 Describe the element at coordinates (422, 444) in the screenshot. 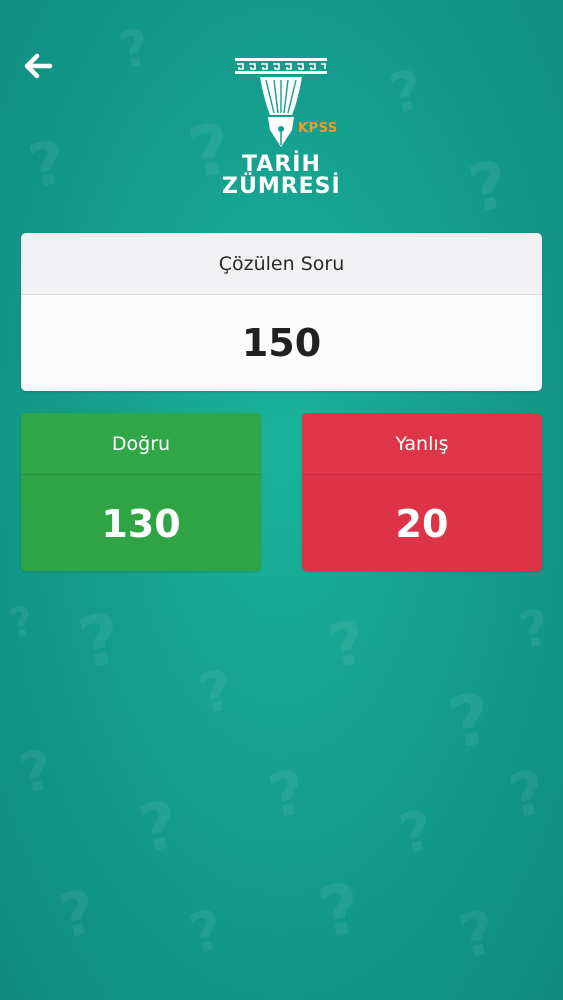

I see `wrong-answers-label: Yanlış` at that location.